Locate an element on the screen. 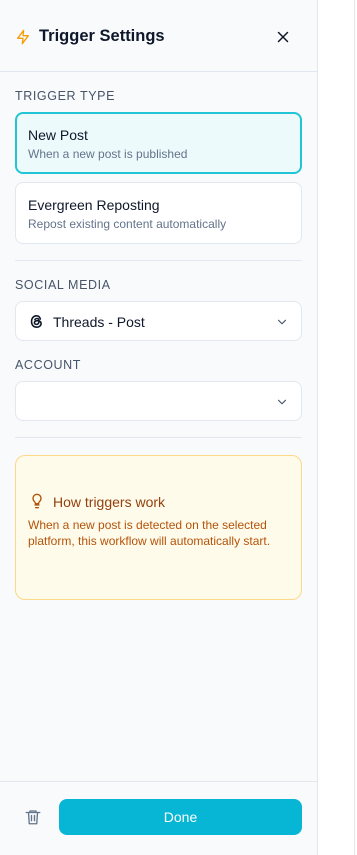 This screenshot has height=855, width=357. canvas-edge is located at coordinates (337, 427).